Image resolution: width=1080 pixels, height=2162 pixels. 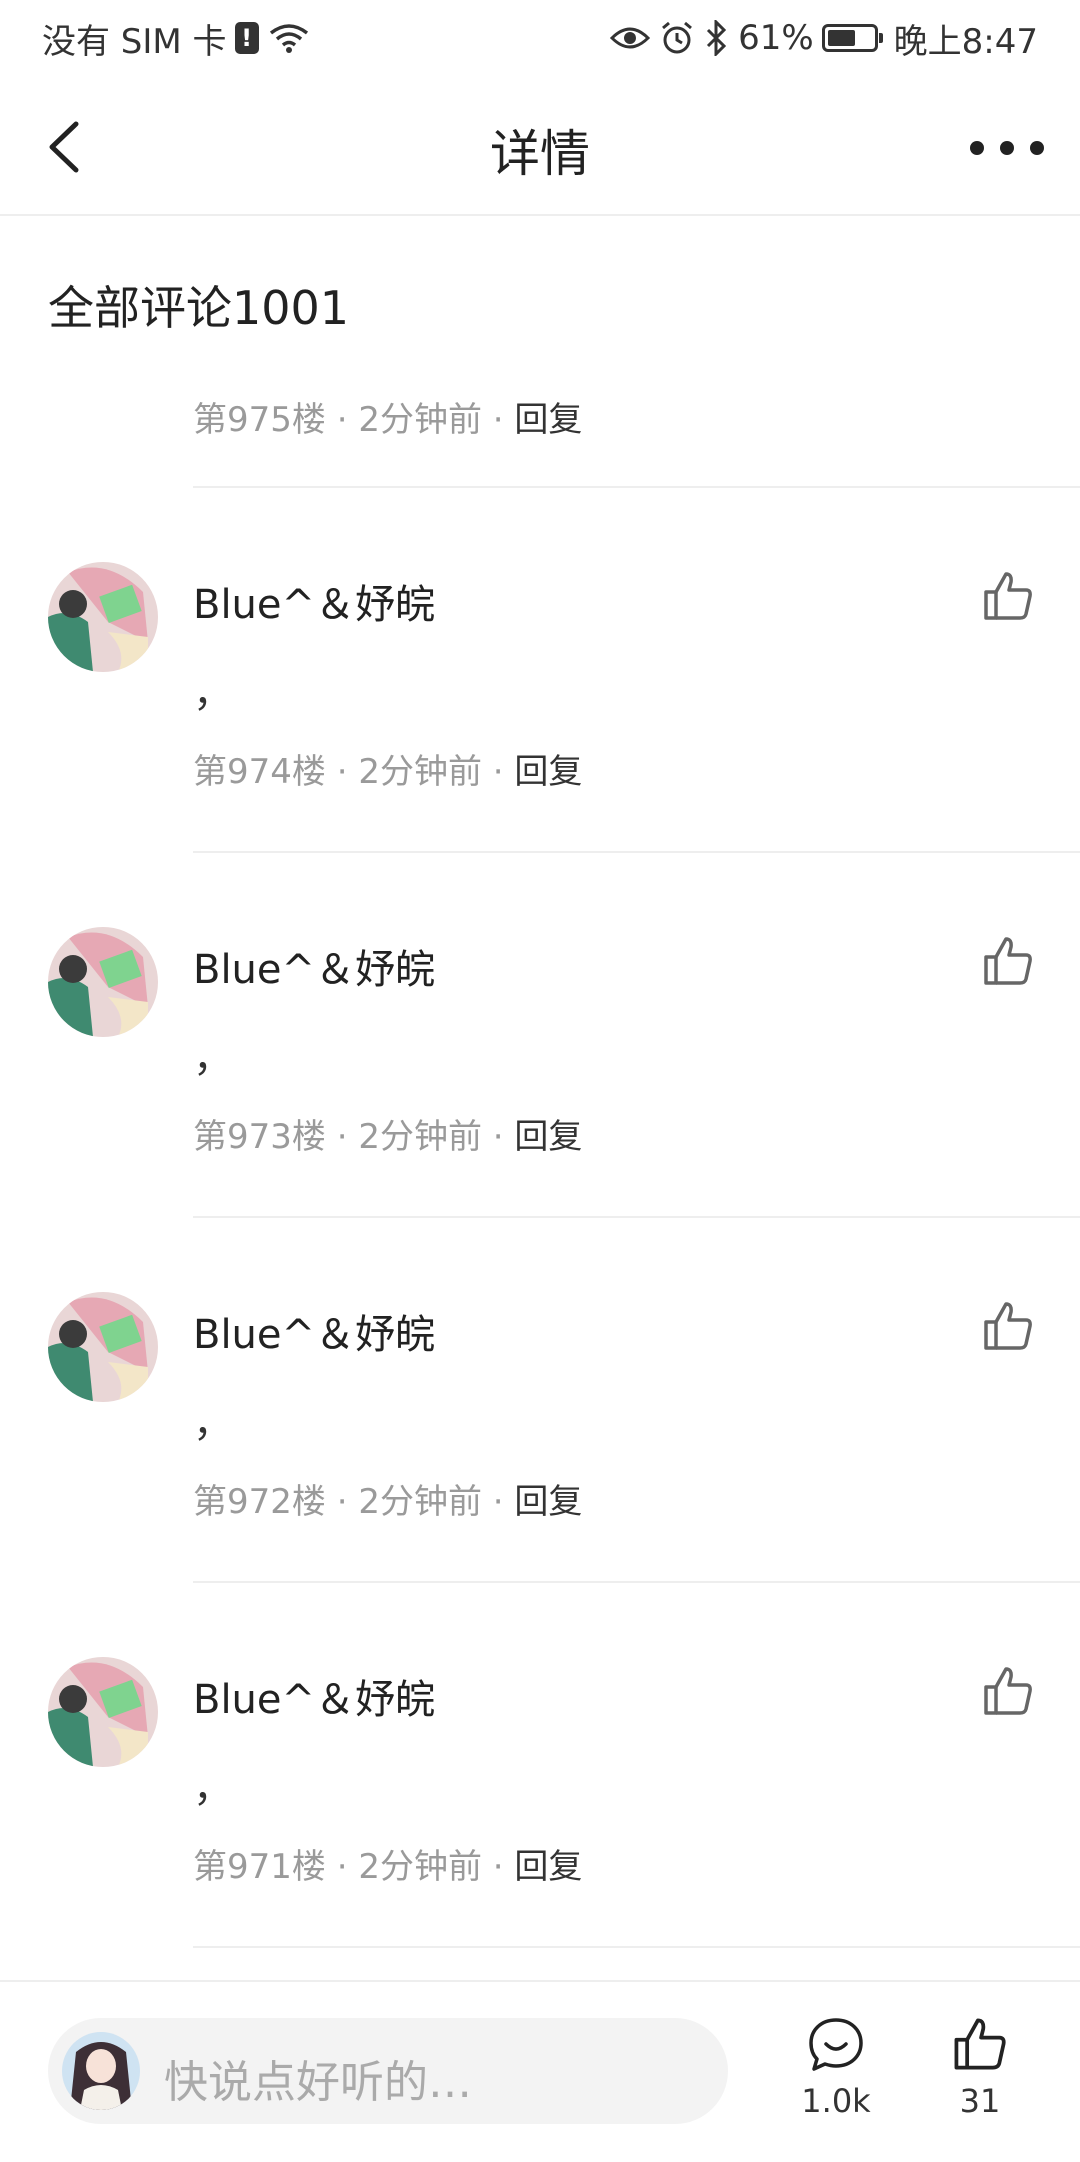 What do you see at coordinates (717, 38) in the screenshot?
I see `bluetooth-icon` at bounding box center [717, 38].